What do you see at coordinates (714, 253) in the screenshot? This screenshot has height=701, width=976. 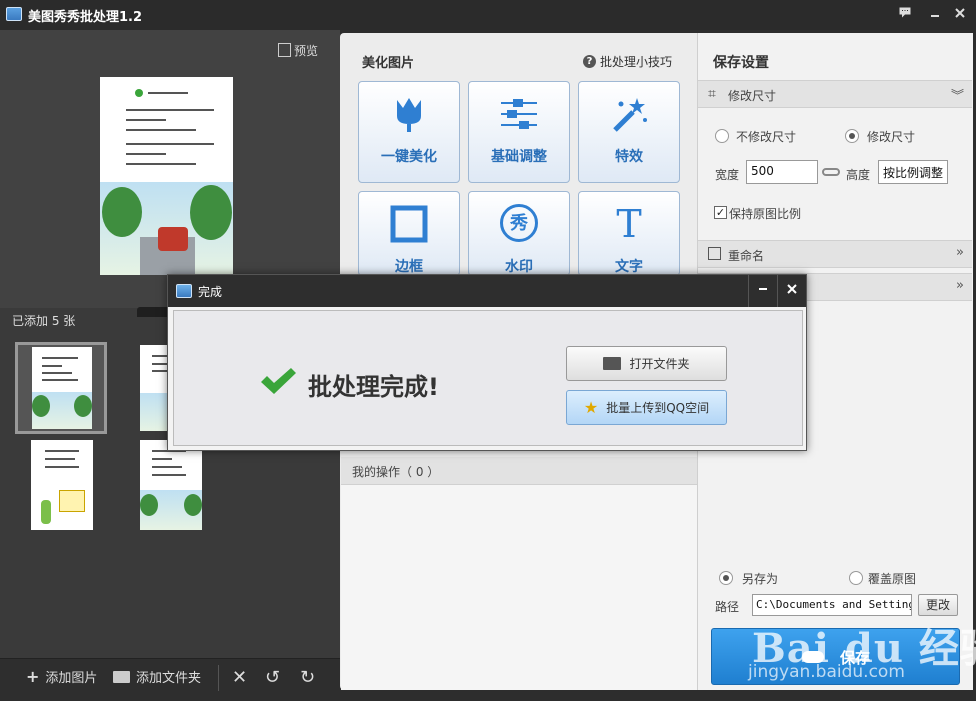 I see `rename-icon` at bounding box center [714, 253].